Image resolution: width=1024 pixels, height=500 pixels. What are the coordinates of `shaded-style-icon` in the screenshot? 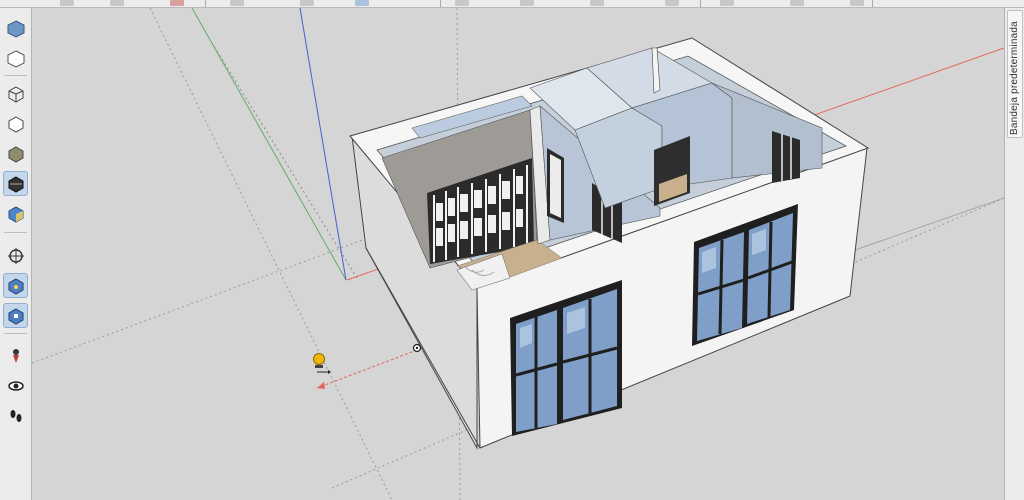 It's located at (15, 153).